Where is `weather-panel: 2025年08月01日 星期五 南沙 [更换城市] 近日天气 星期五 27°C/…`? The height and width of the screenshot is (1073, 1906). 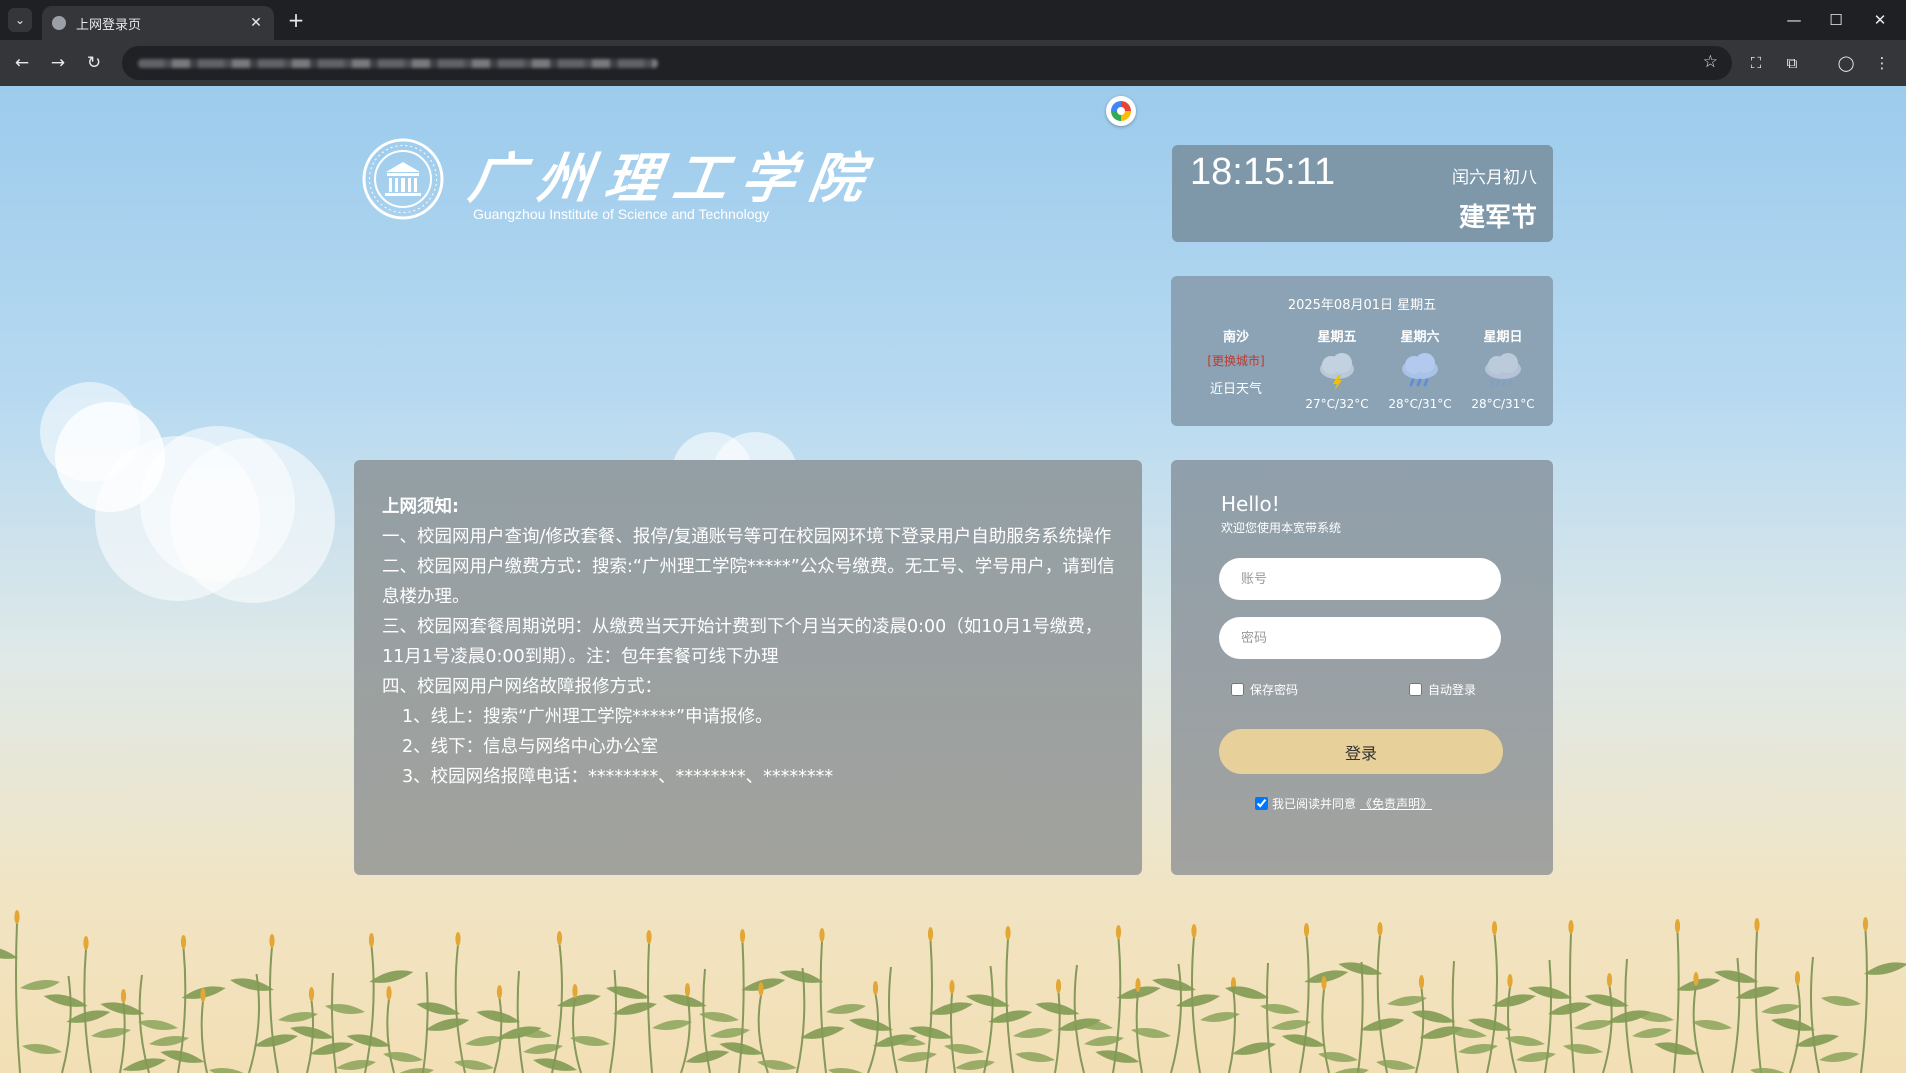 weather-panel: 2025年08月01日 星期五 南沙 [更换城市] 近日天气 星期五 27°C/… is located at coordinates (1362, 351).